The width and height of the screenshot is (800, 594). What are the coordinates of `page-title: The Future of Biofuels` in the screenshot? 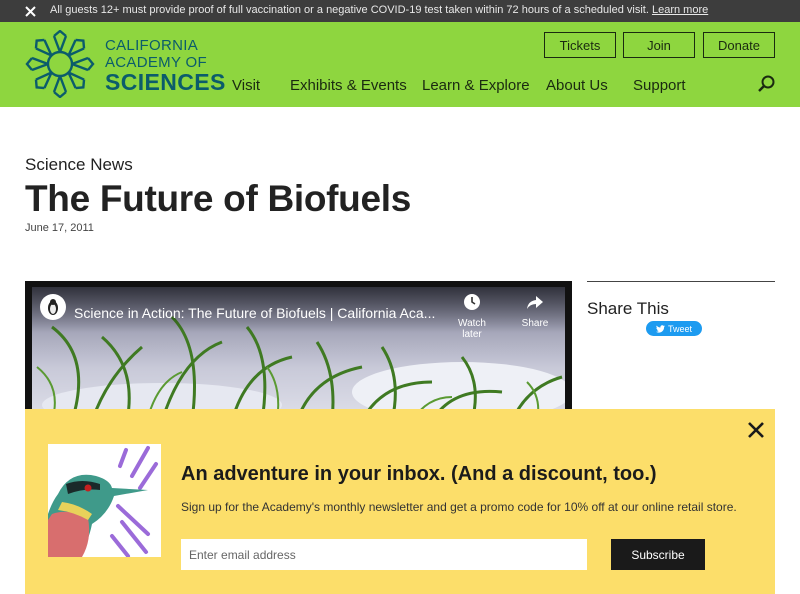 It's located at (218, 198).